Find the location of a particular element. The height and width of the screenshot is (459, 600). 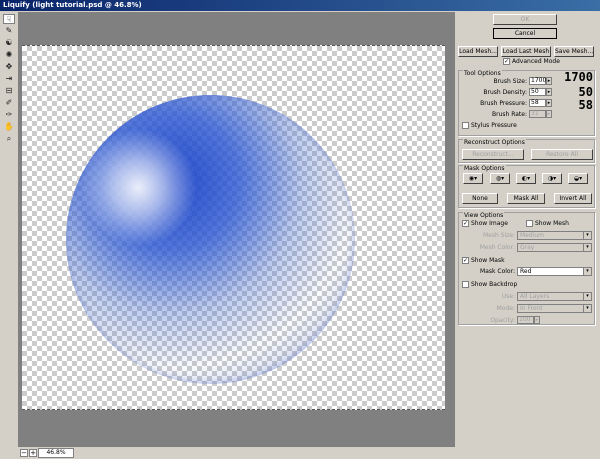

hand-icon: ✋ is located at coordinates (9, 127).